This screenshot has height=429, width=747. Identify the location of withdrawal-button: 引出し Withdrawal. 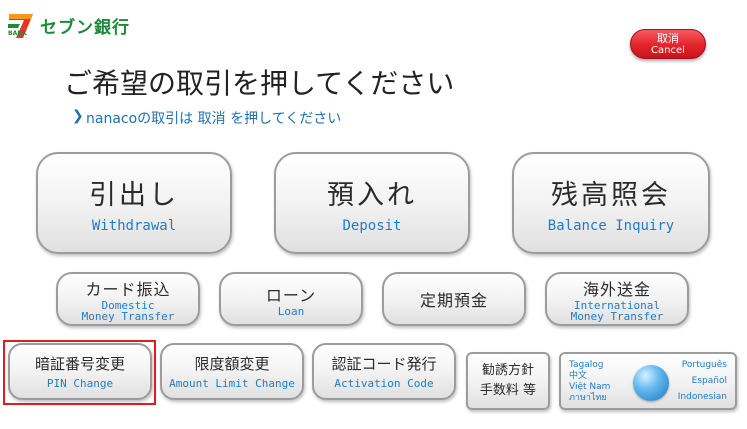
(134, 203).